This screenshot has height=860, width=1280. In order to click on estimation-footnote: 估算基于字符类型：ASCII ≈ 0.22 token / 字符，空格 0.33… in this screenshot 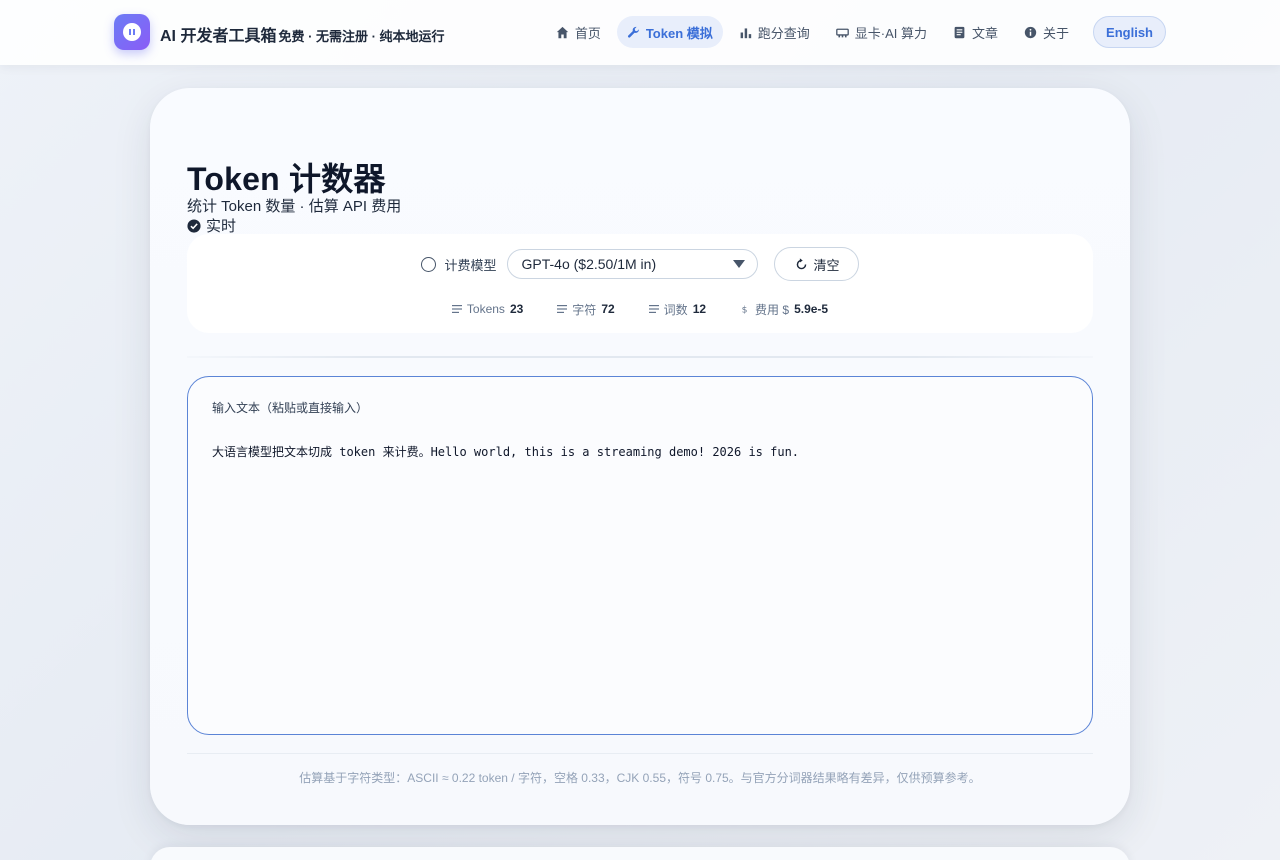, I will do `click(640, 778)`.